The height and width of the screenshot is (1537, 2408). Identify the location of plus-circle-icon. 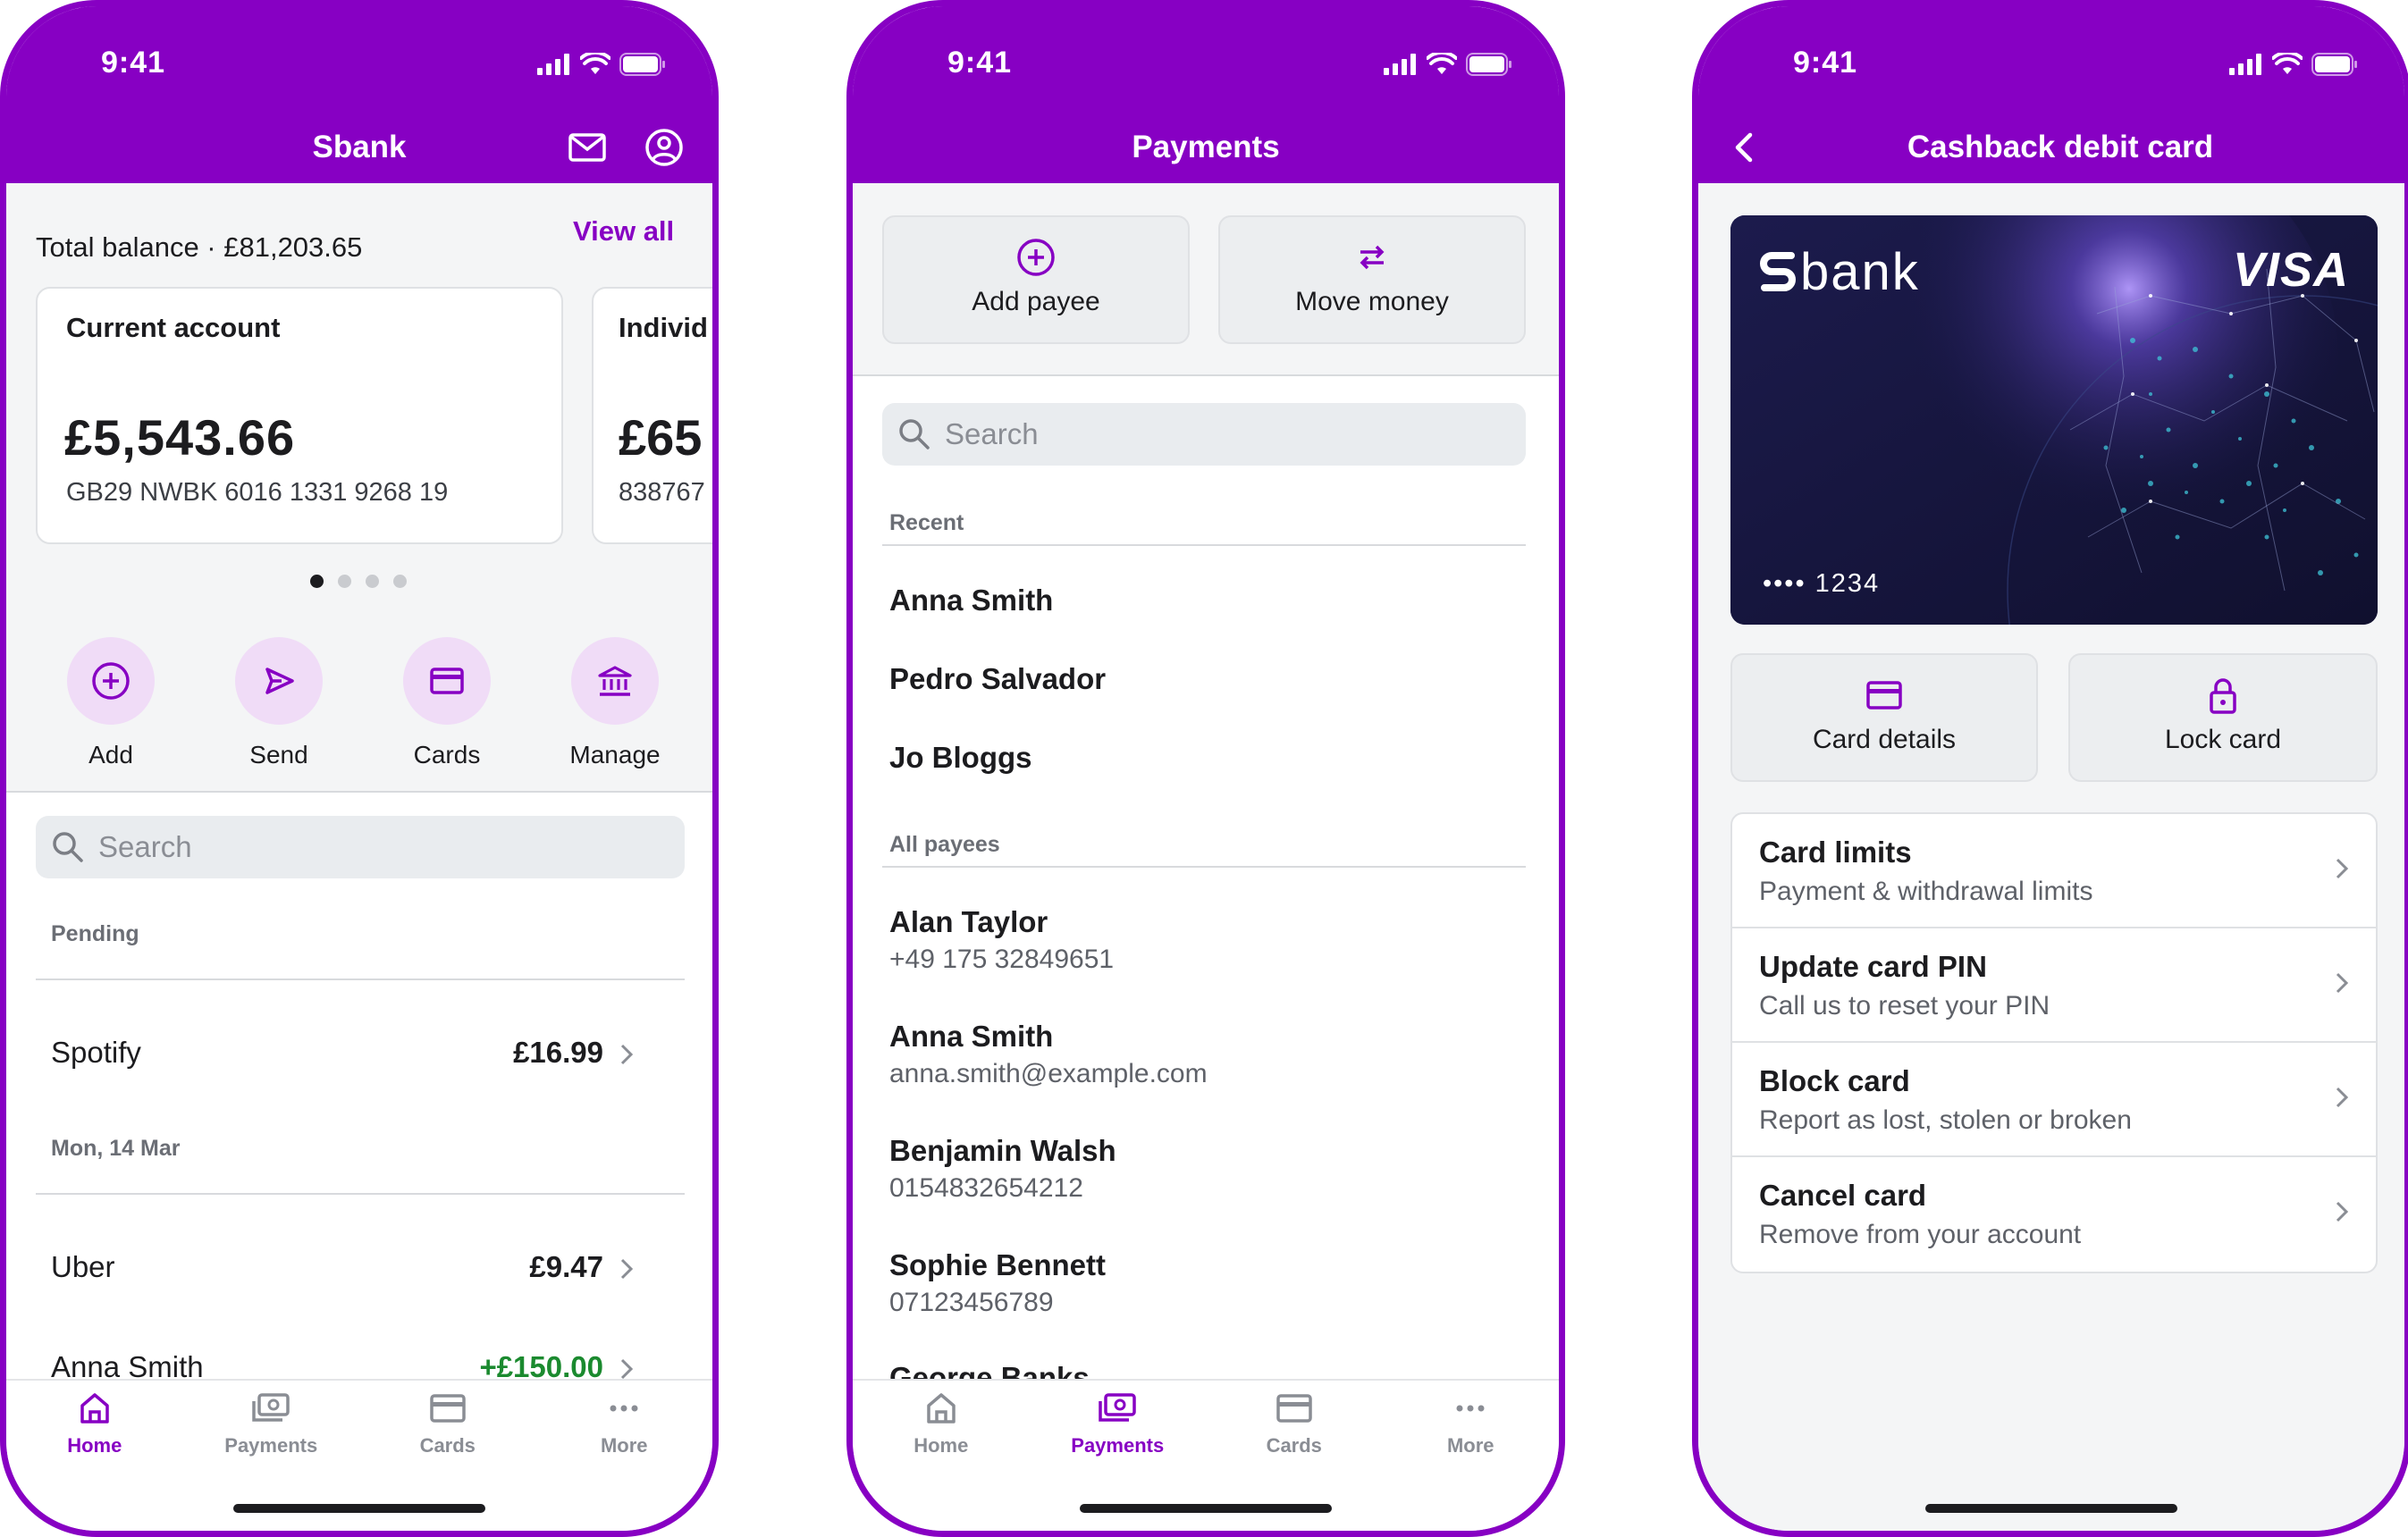
(111, 681).